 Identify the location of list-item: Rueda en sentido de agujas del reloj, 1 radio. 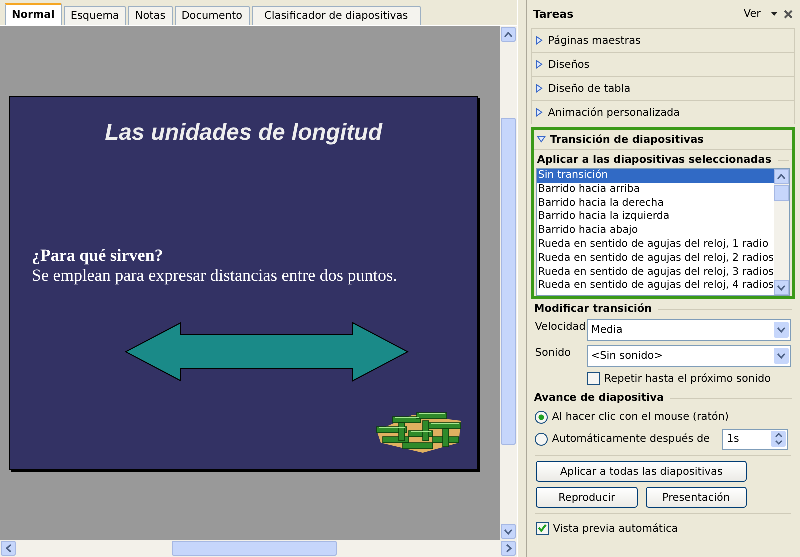
(655, 245).